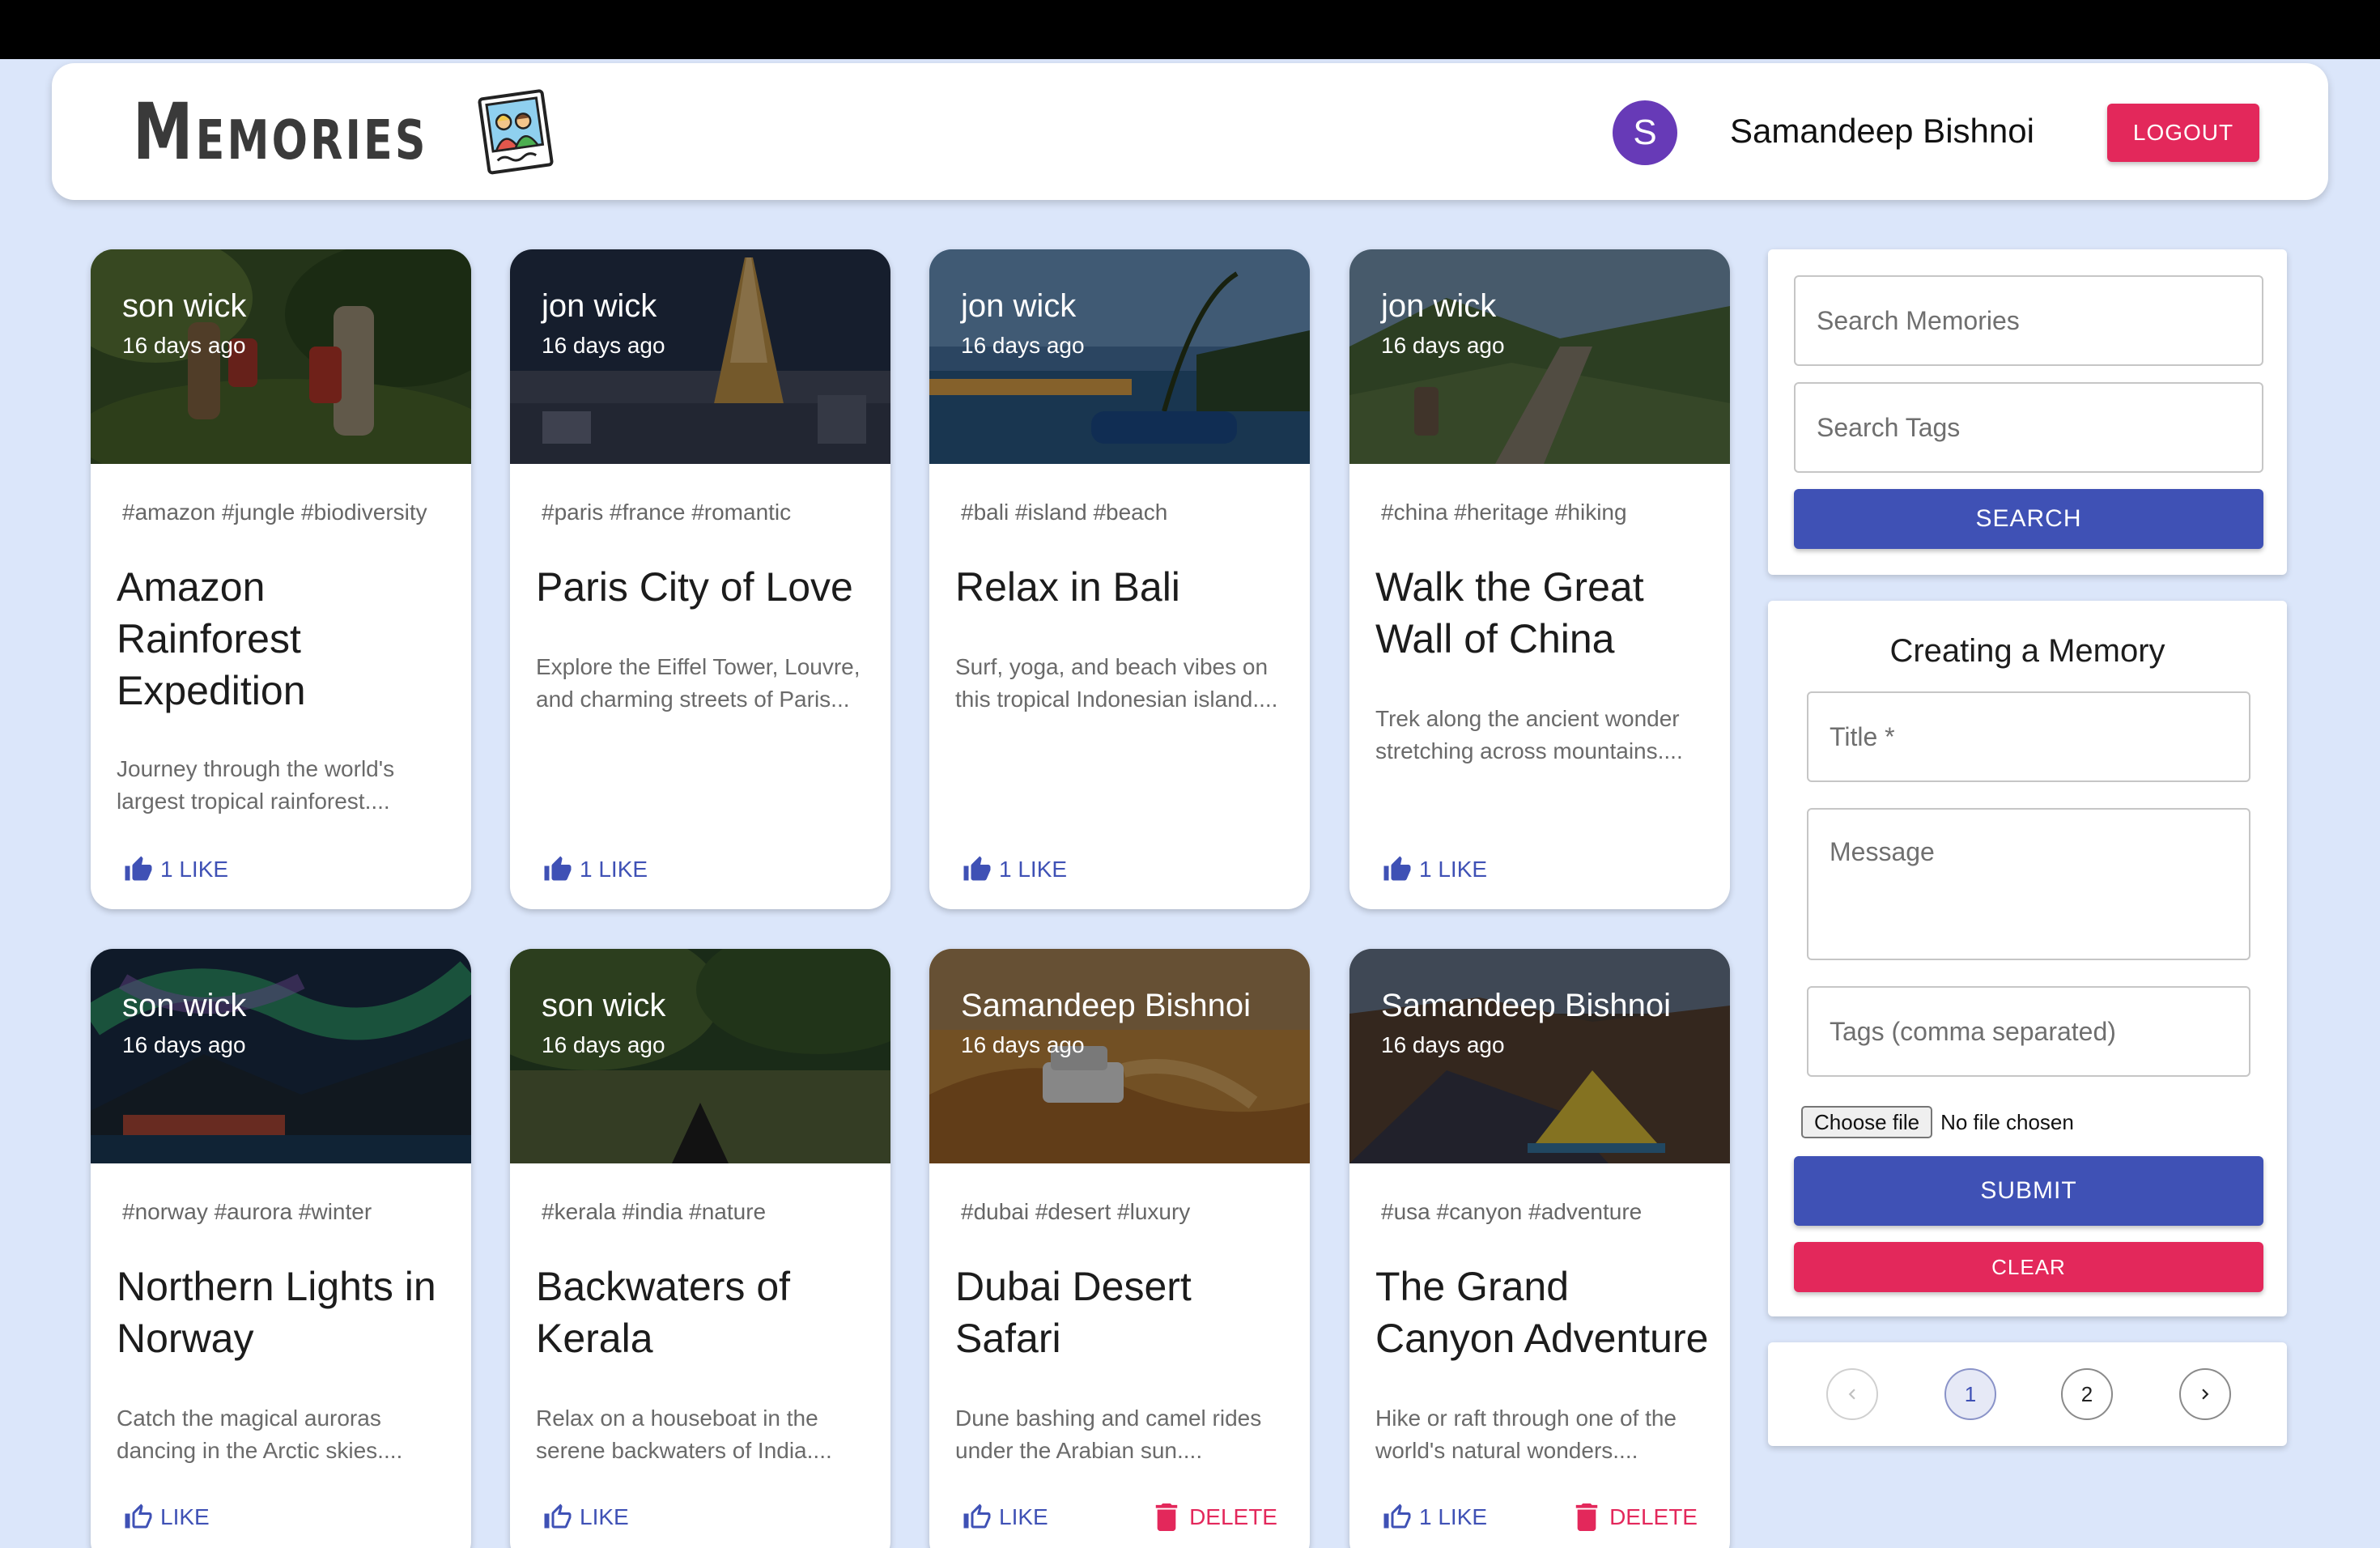 The height and width of the screenshot is (1548, 2380). What do you see at coordinates (2027, 651) in the screenshot?
I see `form-title: Creating a Memory` at bounding box center [2027, 651].